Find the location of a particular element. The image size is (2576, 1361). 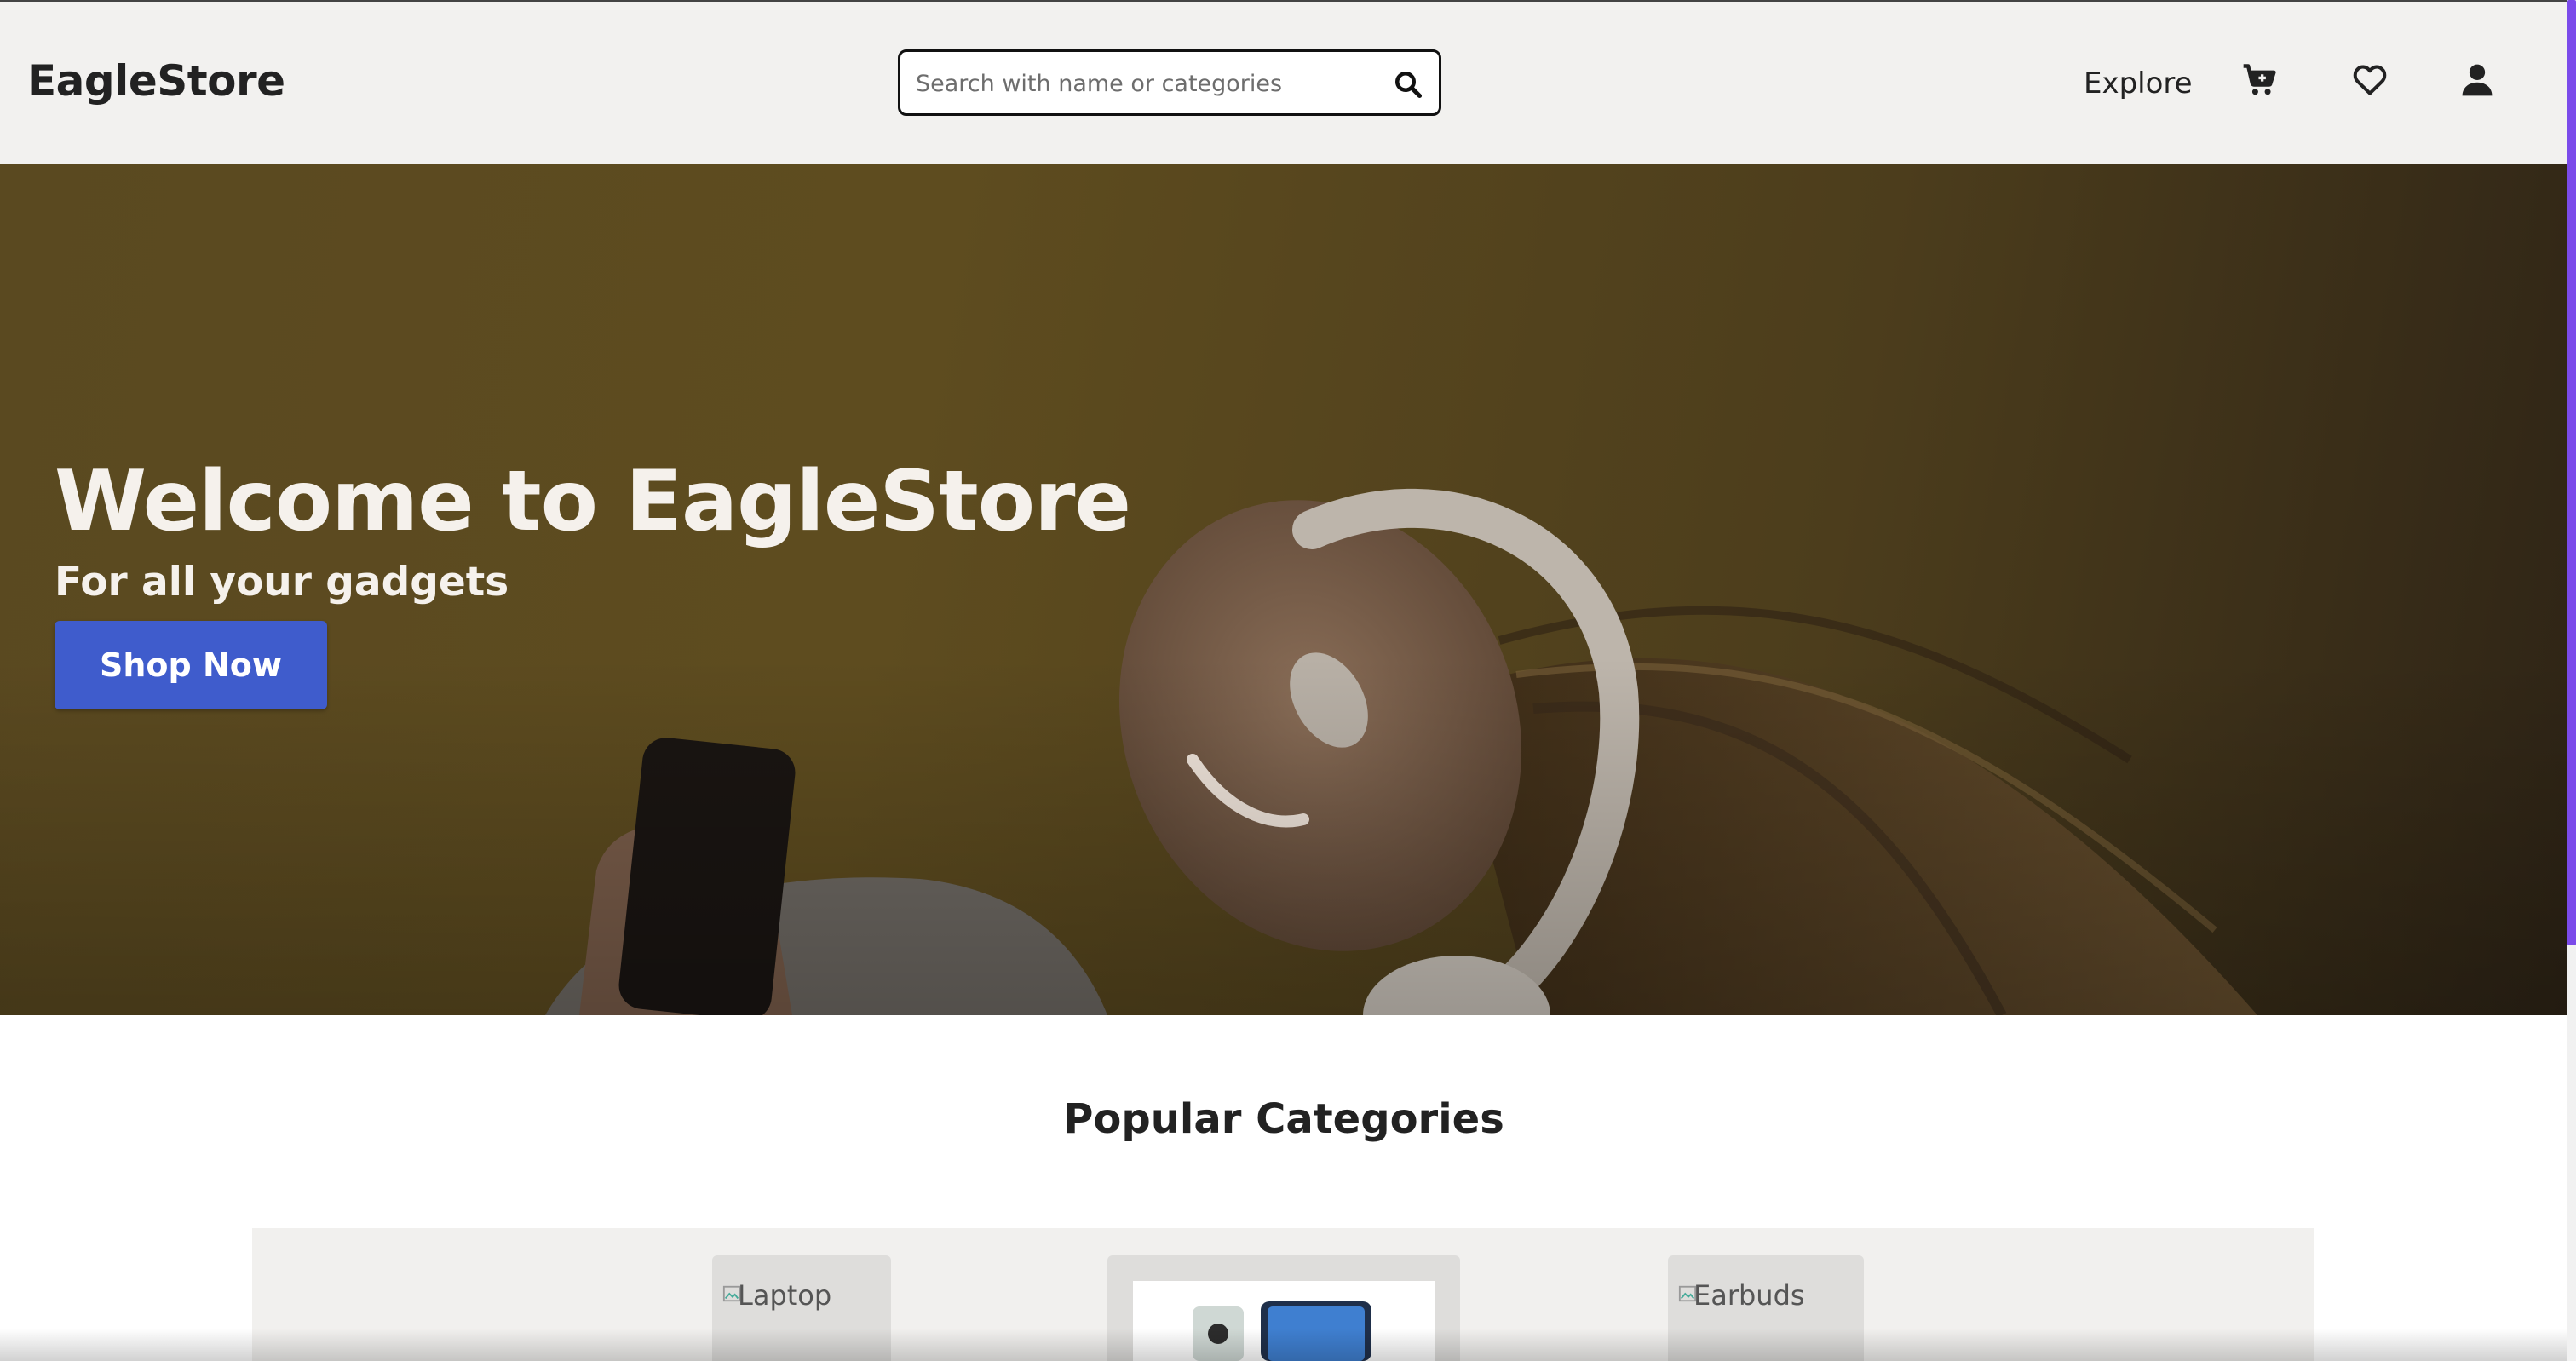

category-card-smartphone is located at coordinates (1284, 1308).